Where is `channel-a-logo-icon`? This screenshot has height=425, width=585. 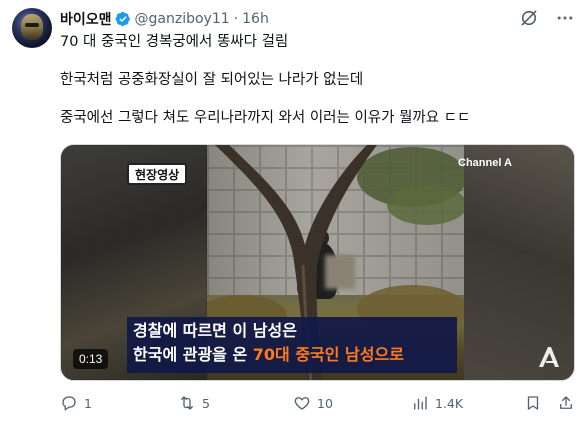 channel-a-logo-icon is located at coordinates (549, 357).